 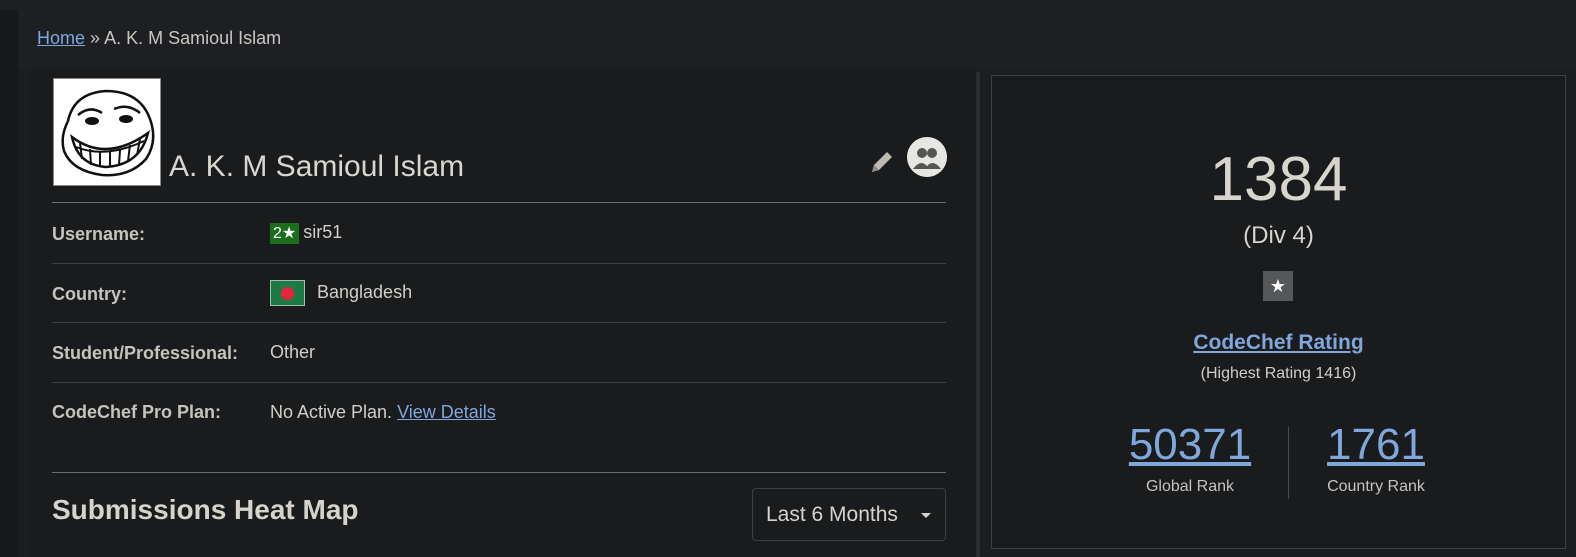 I want to click on username-label: Username:, so click(x=99, y=234).